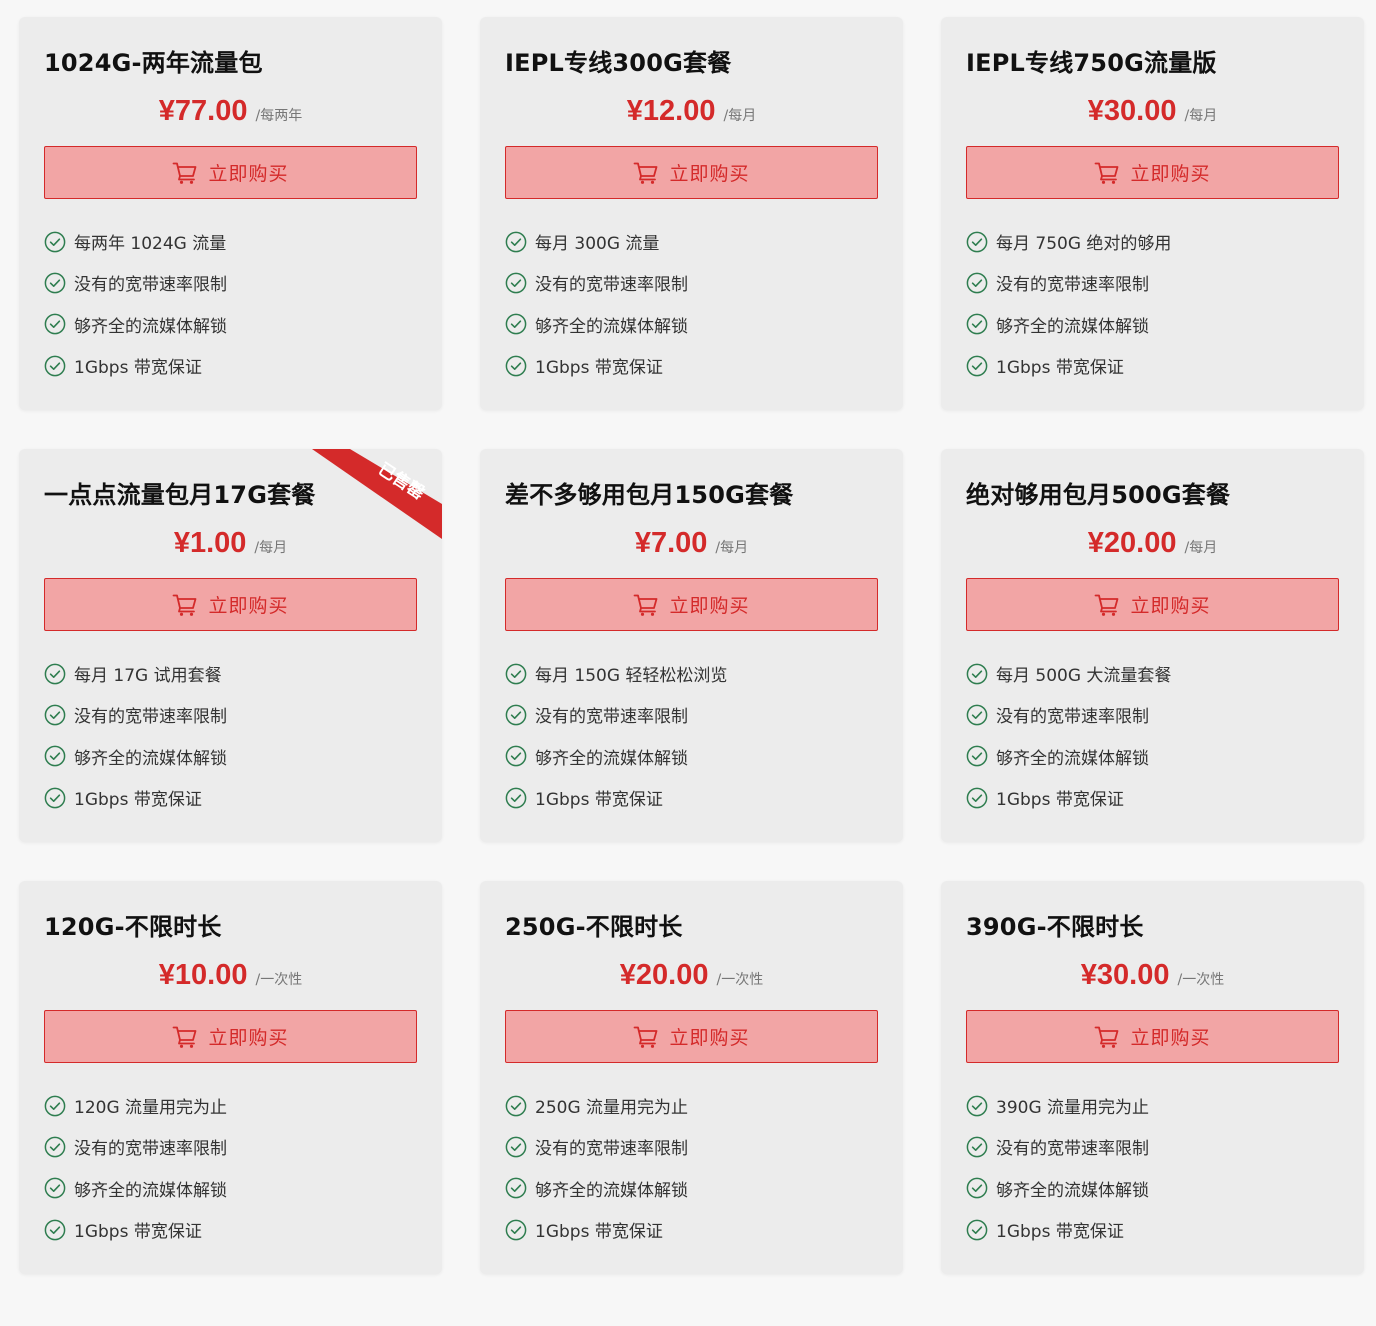 This screenshot has width=1376, height=1326. Describe the element at coordinates (1152, 975) in the screenshot. I see `price-row: ¥30.00/一次性` at that location.